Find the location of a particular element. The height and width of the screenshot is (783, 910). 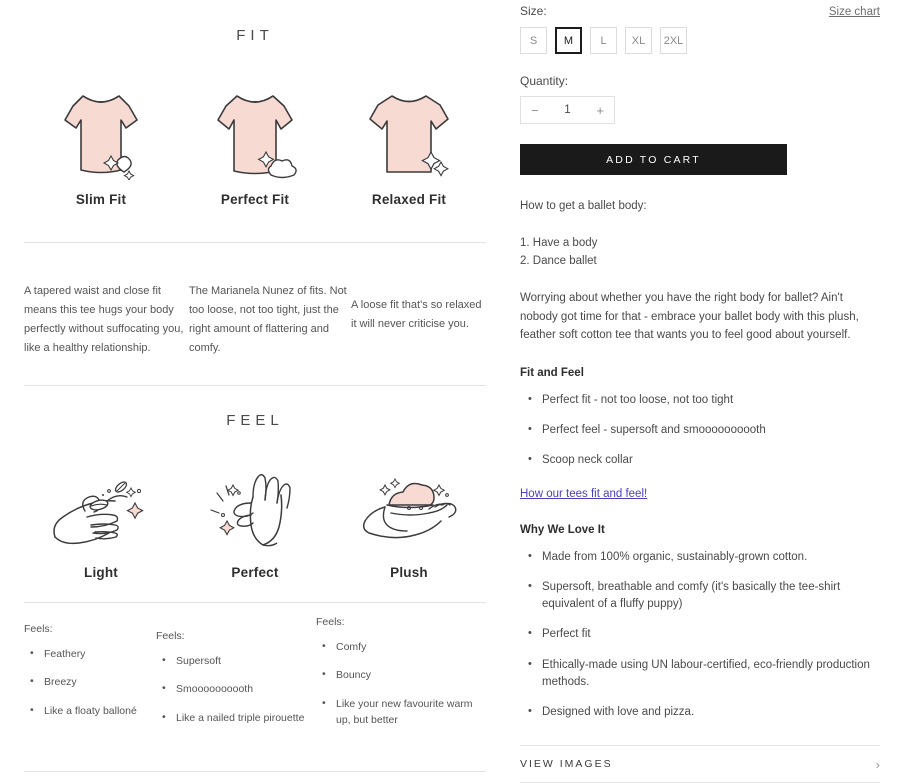

hand-feather-icon is located at coordinates (101, 510).